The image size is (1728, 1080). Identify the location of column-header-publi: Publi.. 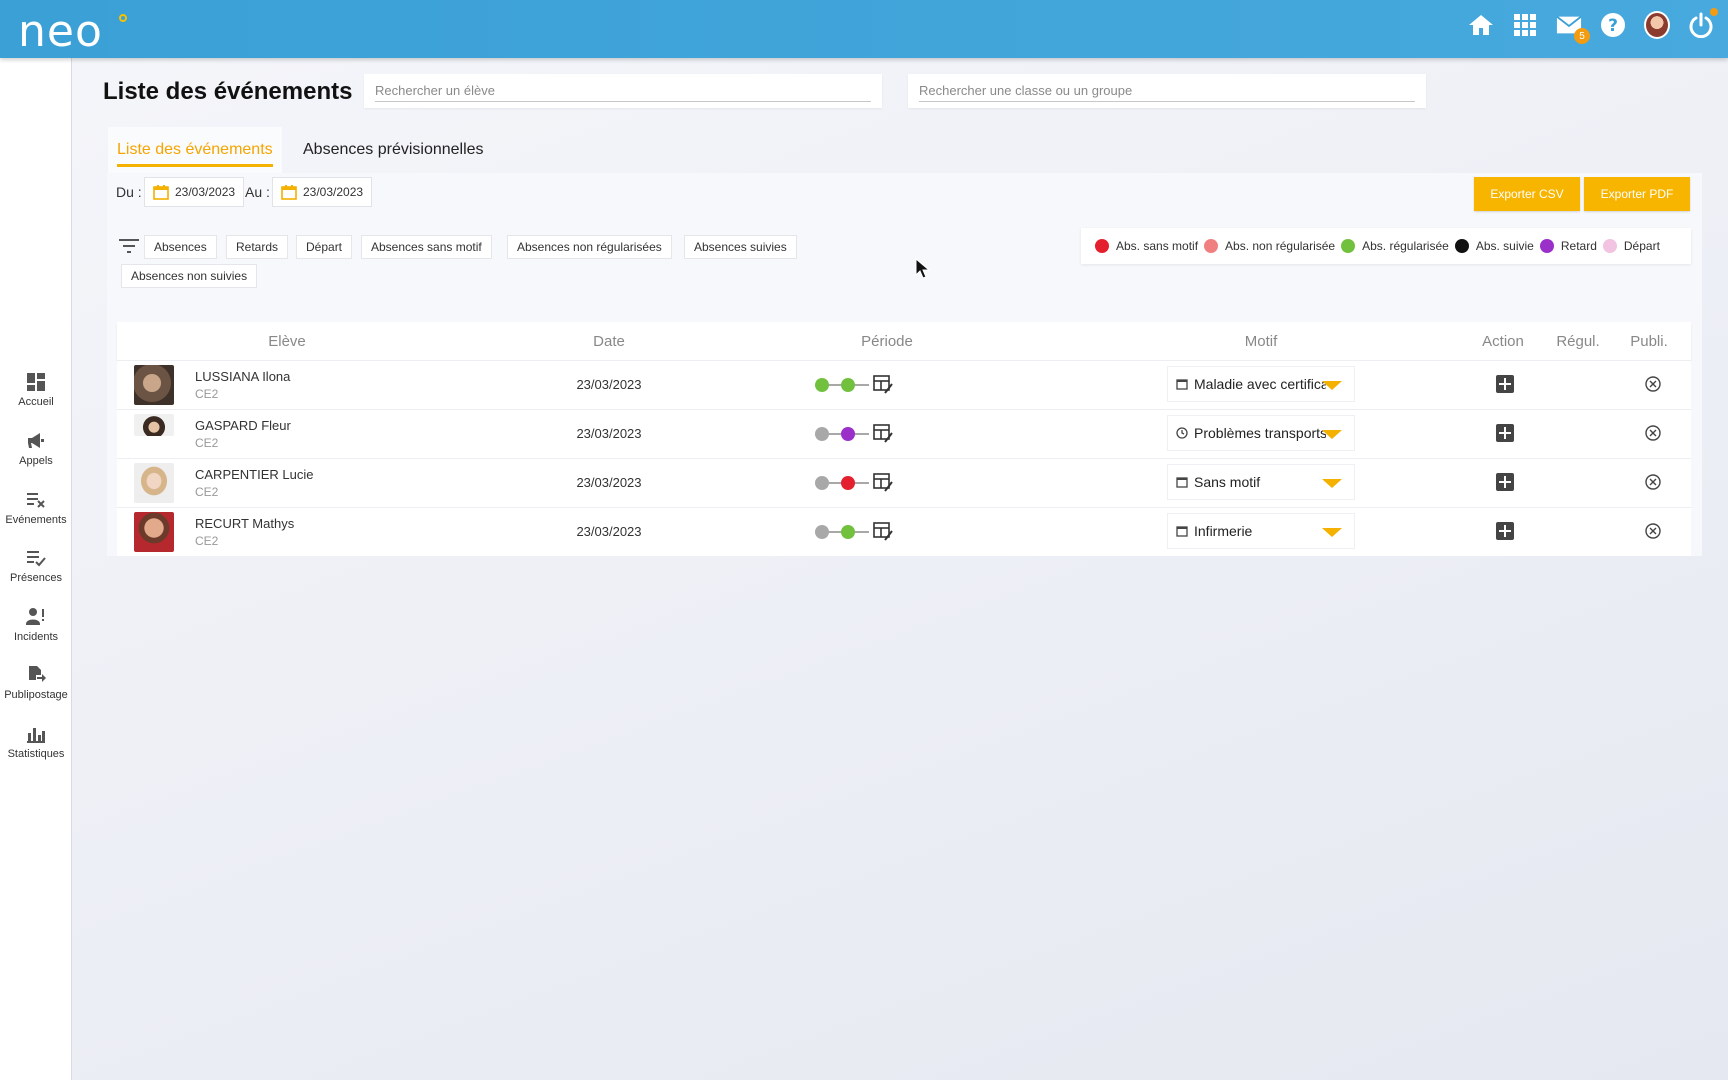
(1649, 341).